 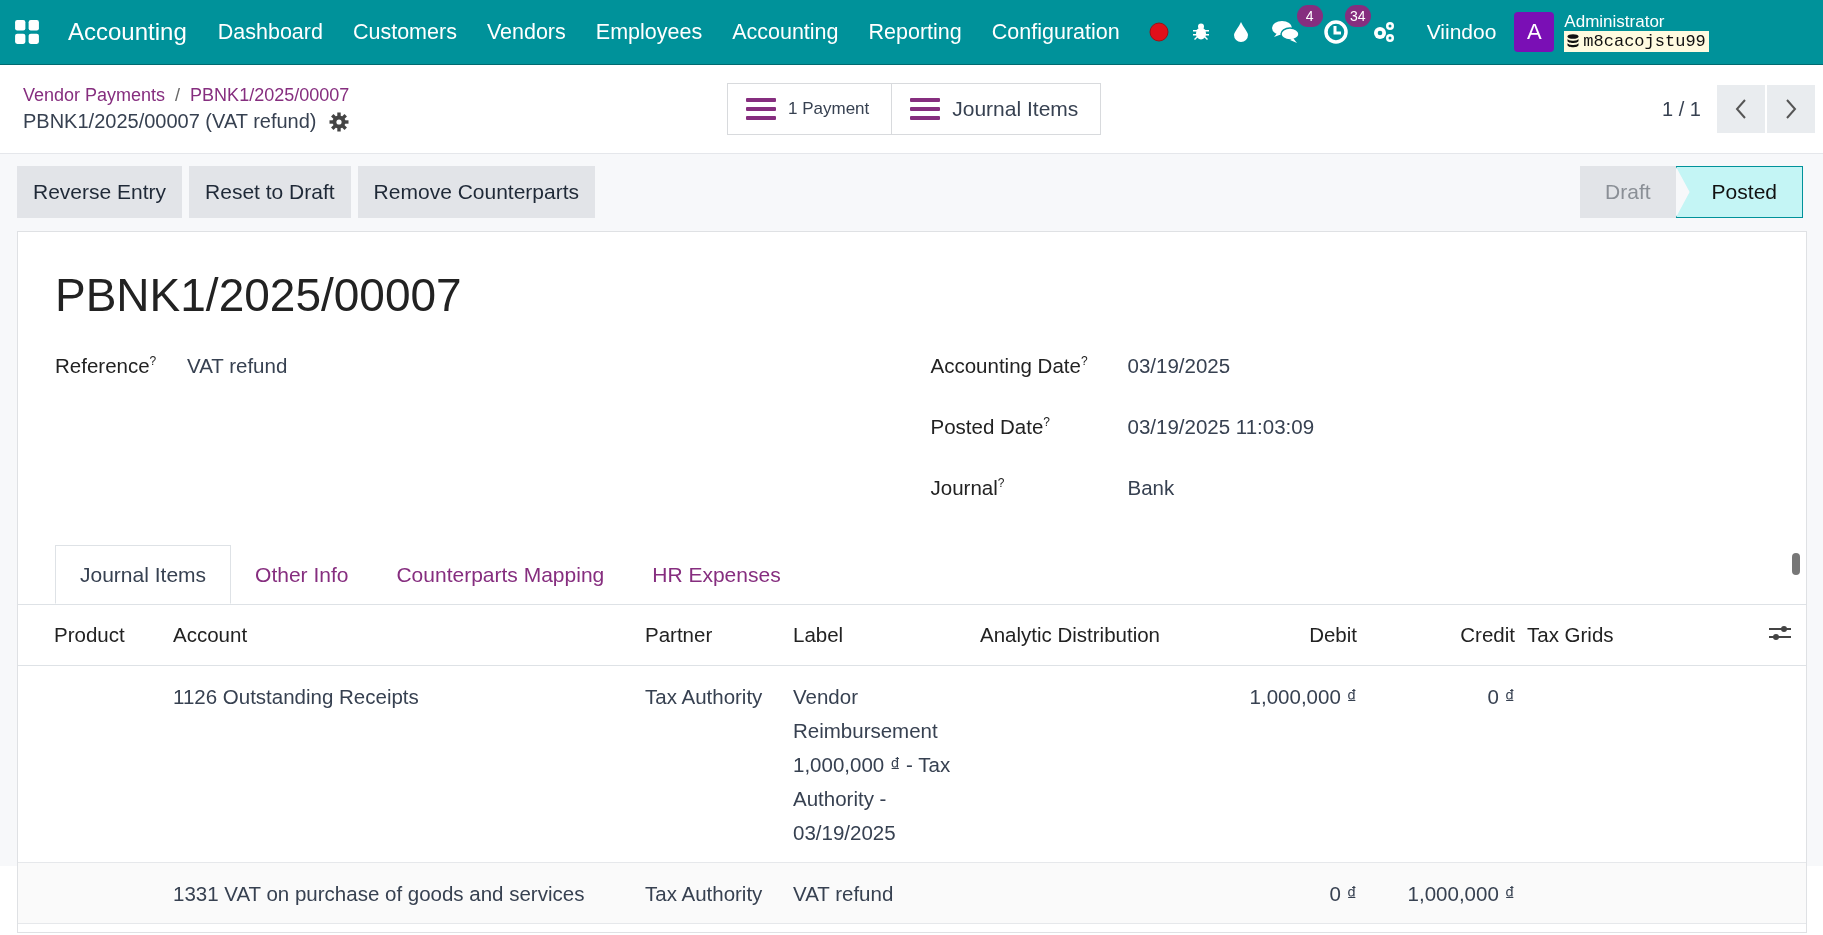 What do you see at coordinates (403, 893) in the screenshot?
I see `table-cell: 1331 VAT on purchase of goods and services` at bounding box center [403, 893].